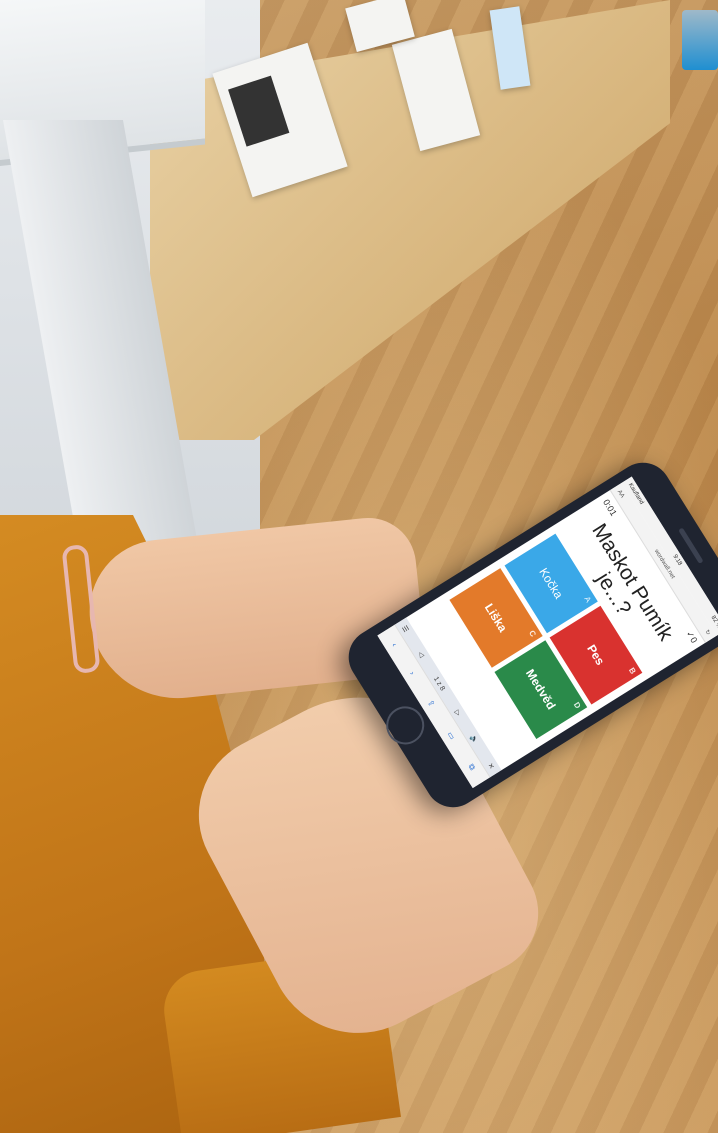 Image resolution: width=718 pixels, height=1133 pixels. Describe the element at coordinates (694, 640) in the screenshot. I see `score-value: 0` at that location.